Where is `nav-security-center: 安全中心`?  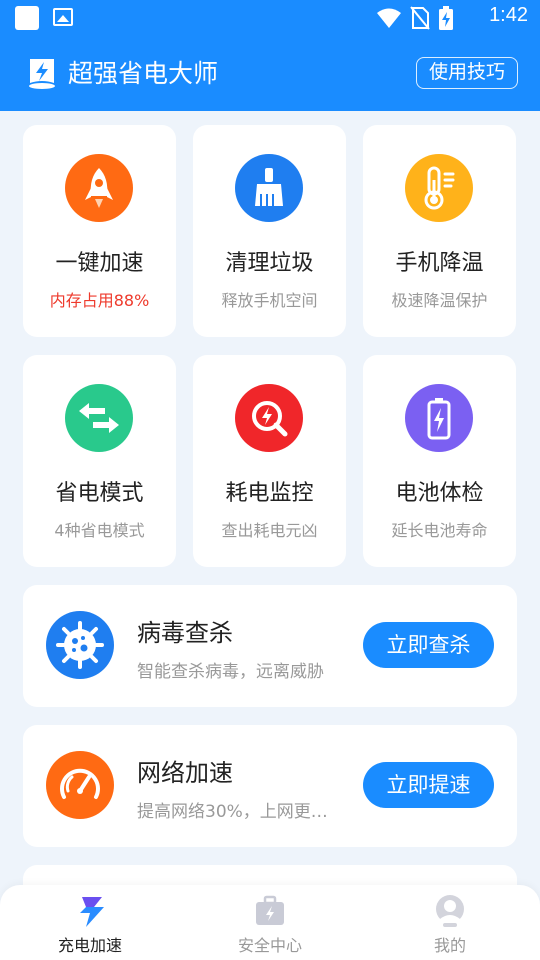 nav-security-center: 安全中心 is located at coordinates (270, 922).